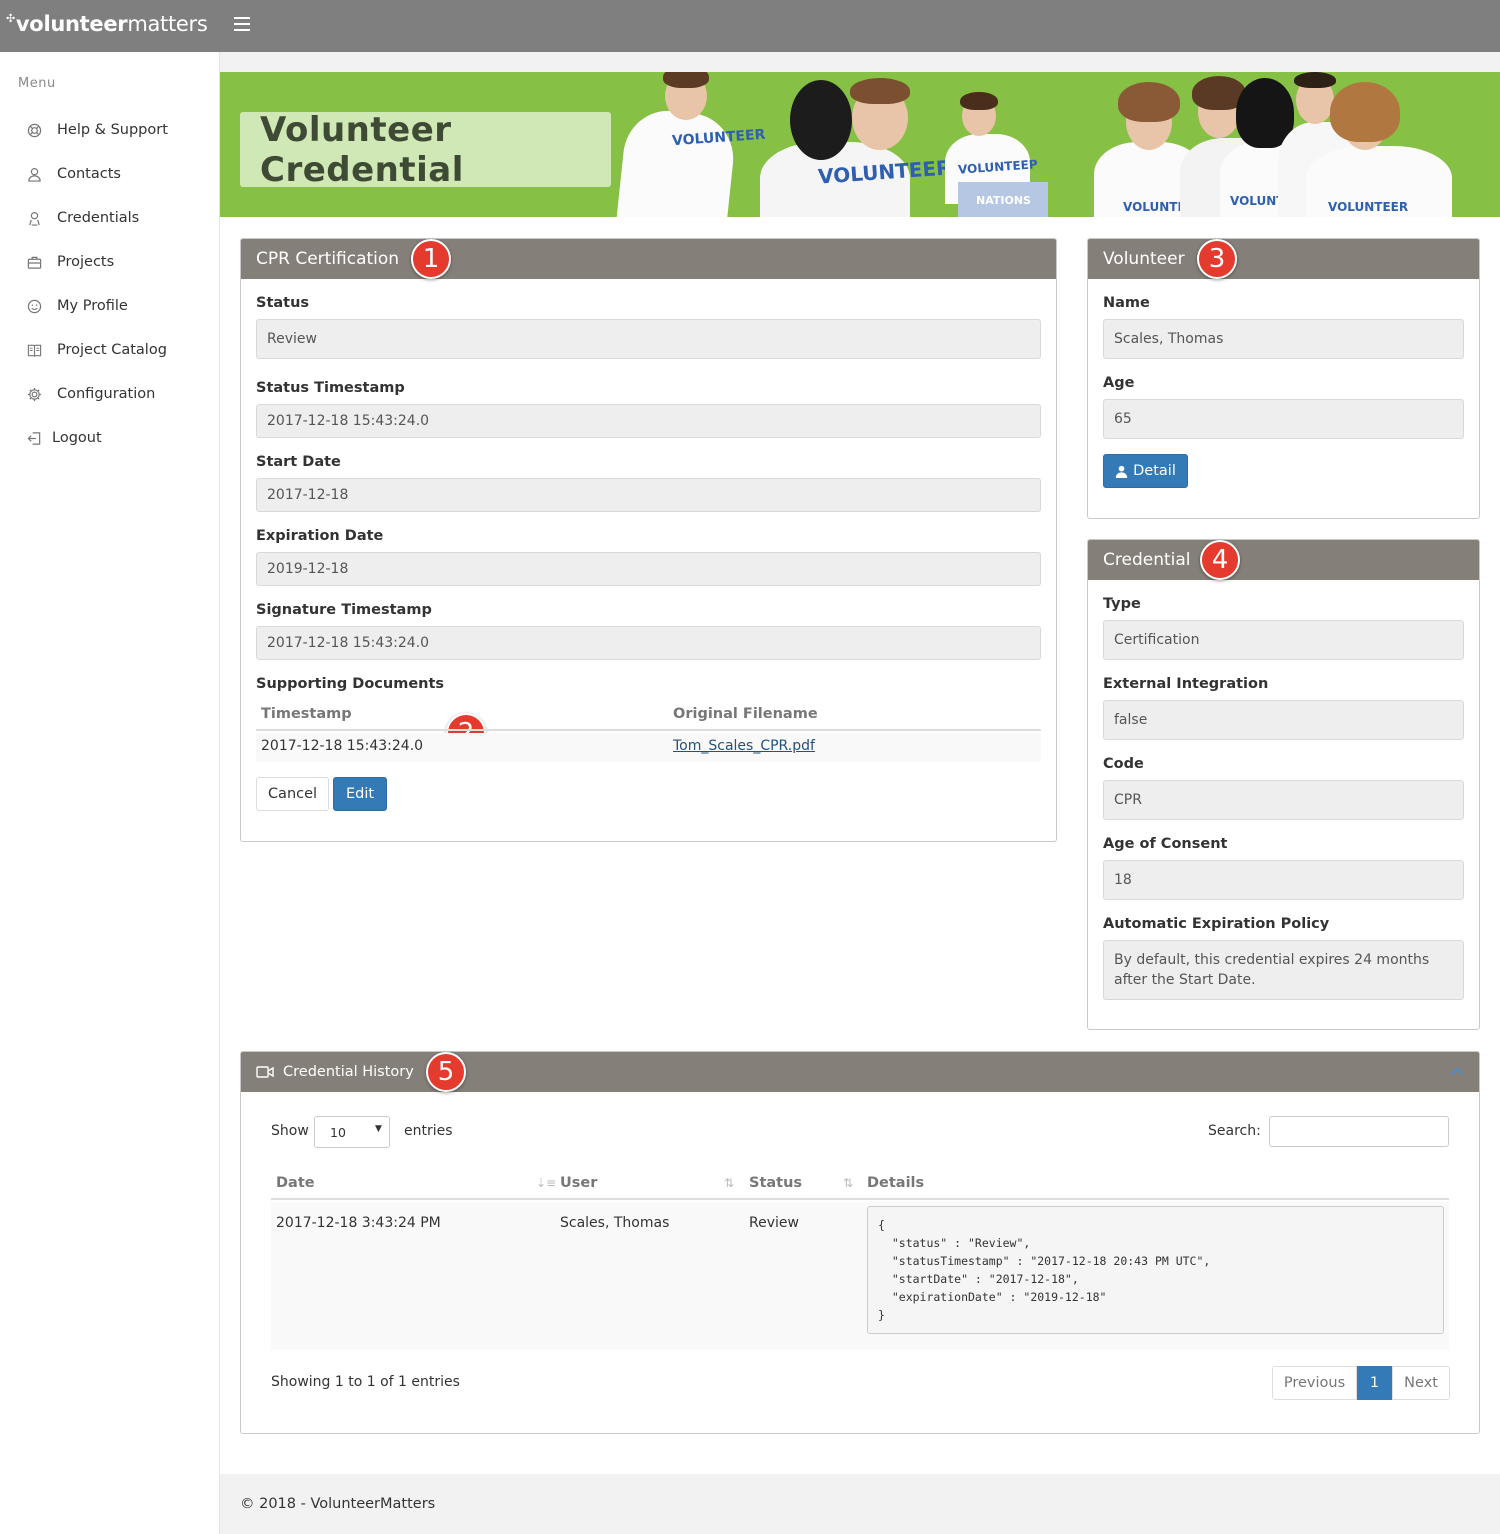 The image size is (1500, 1534). What do you see at coordinates (750, 26) in the screenshot?
I see `top-bar: ✣volunteermatters` at bounding box center [750, 26].